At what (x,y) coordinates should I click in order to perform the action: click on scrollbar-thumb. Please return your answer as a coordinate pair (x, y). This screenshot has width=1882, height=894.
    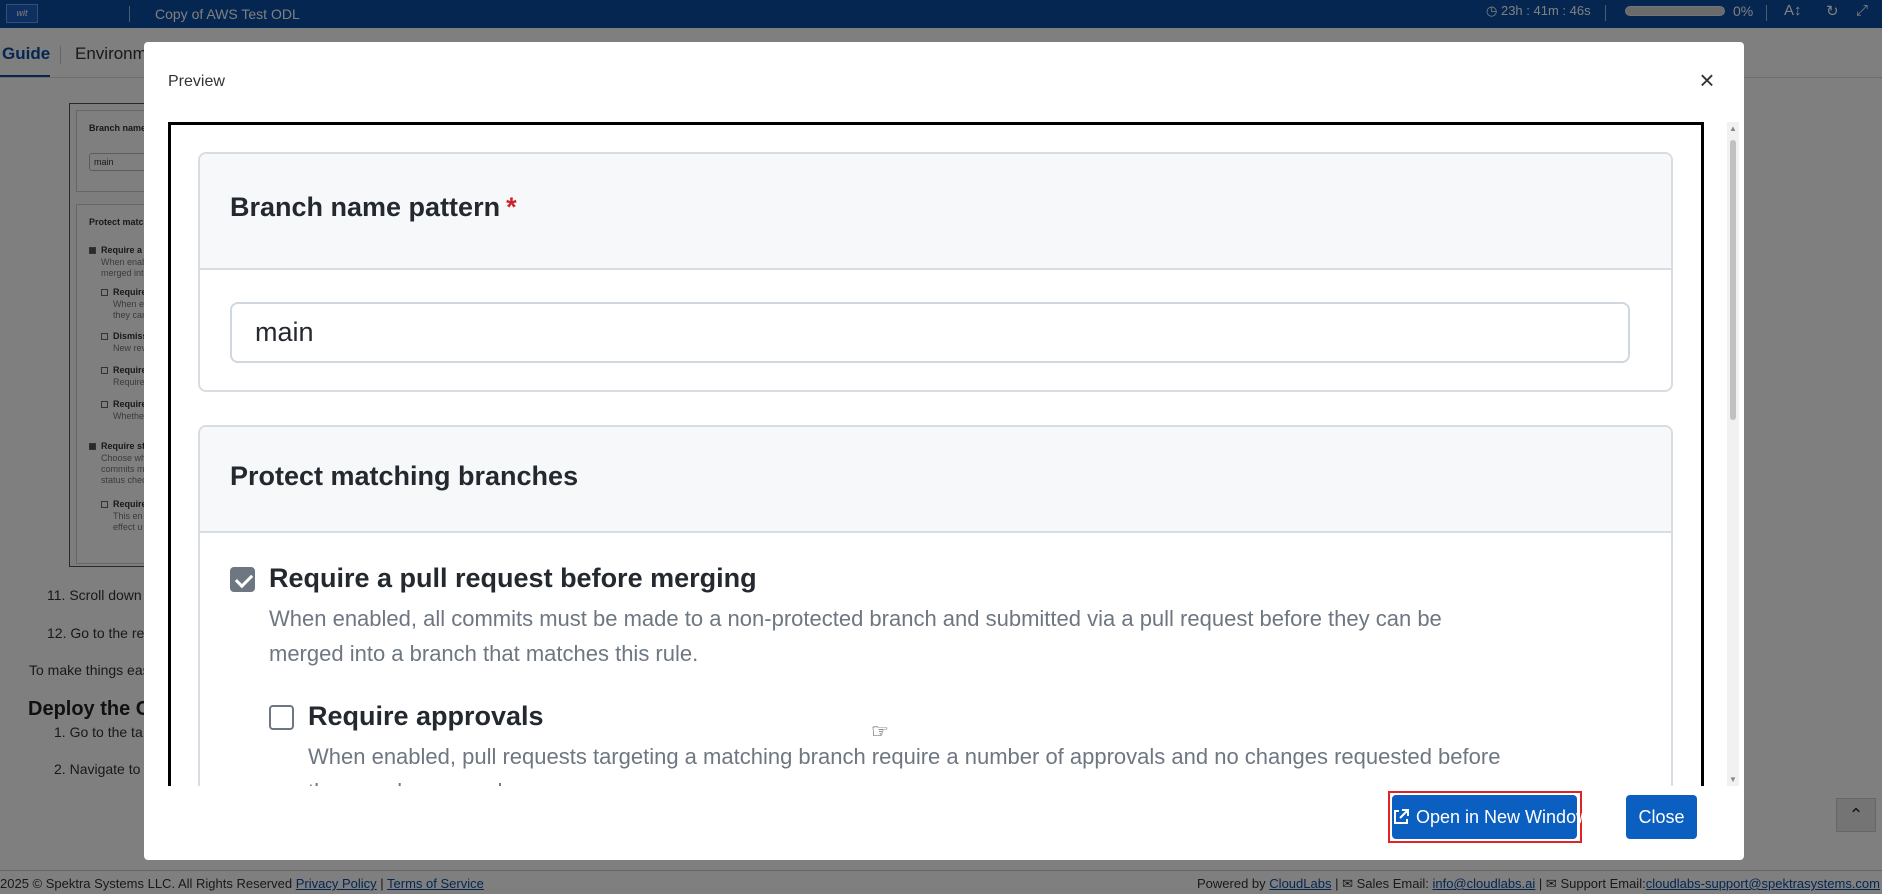
    Looking at the image, I should click on (1733, 280).